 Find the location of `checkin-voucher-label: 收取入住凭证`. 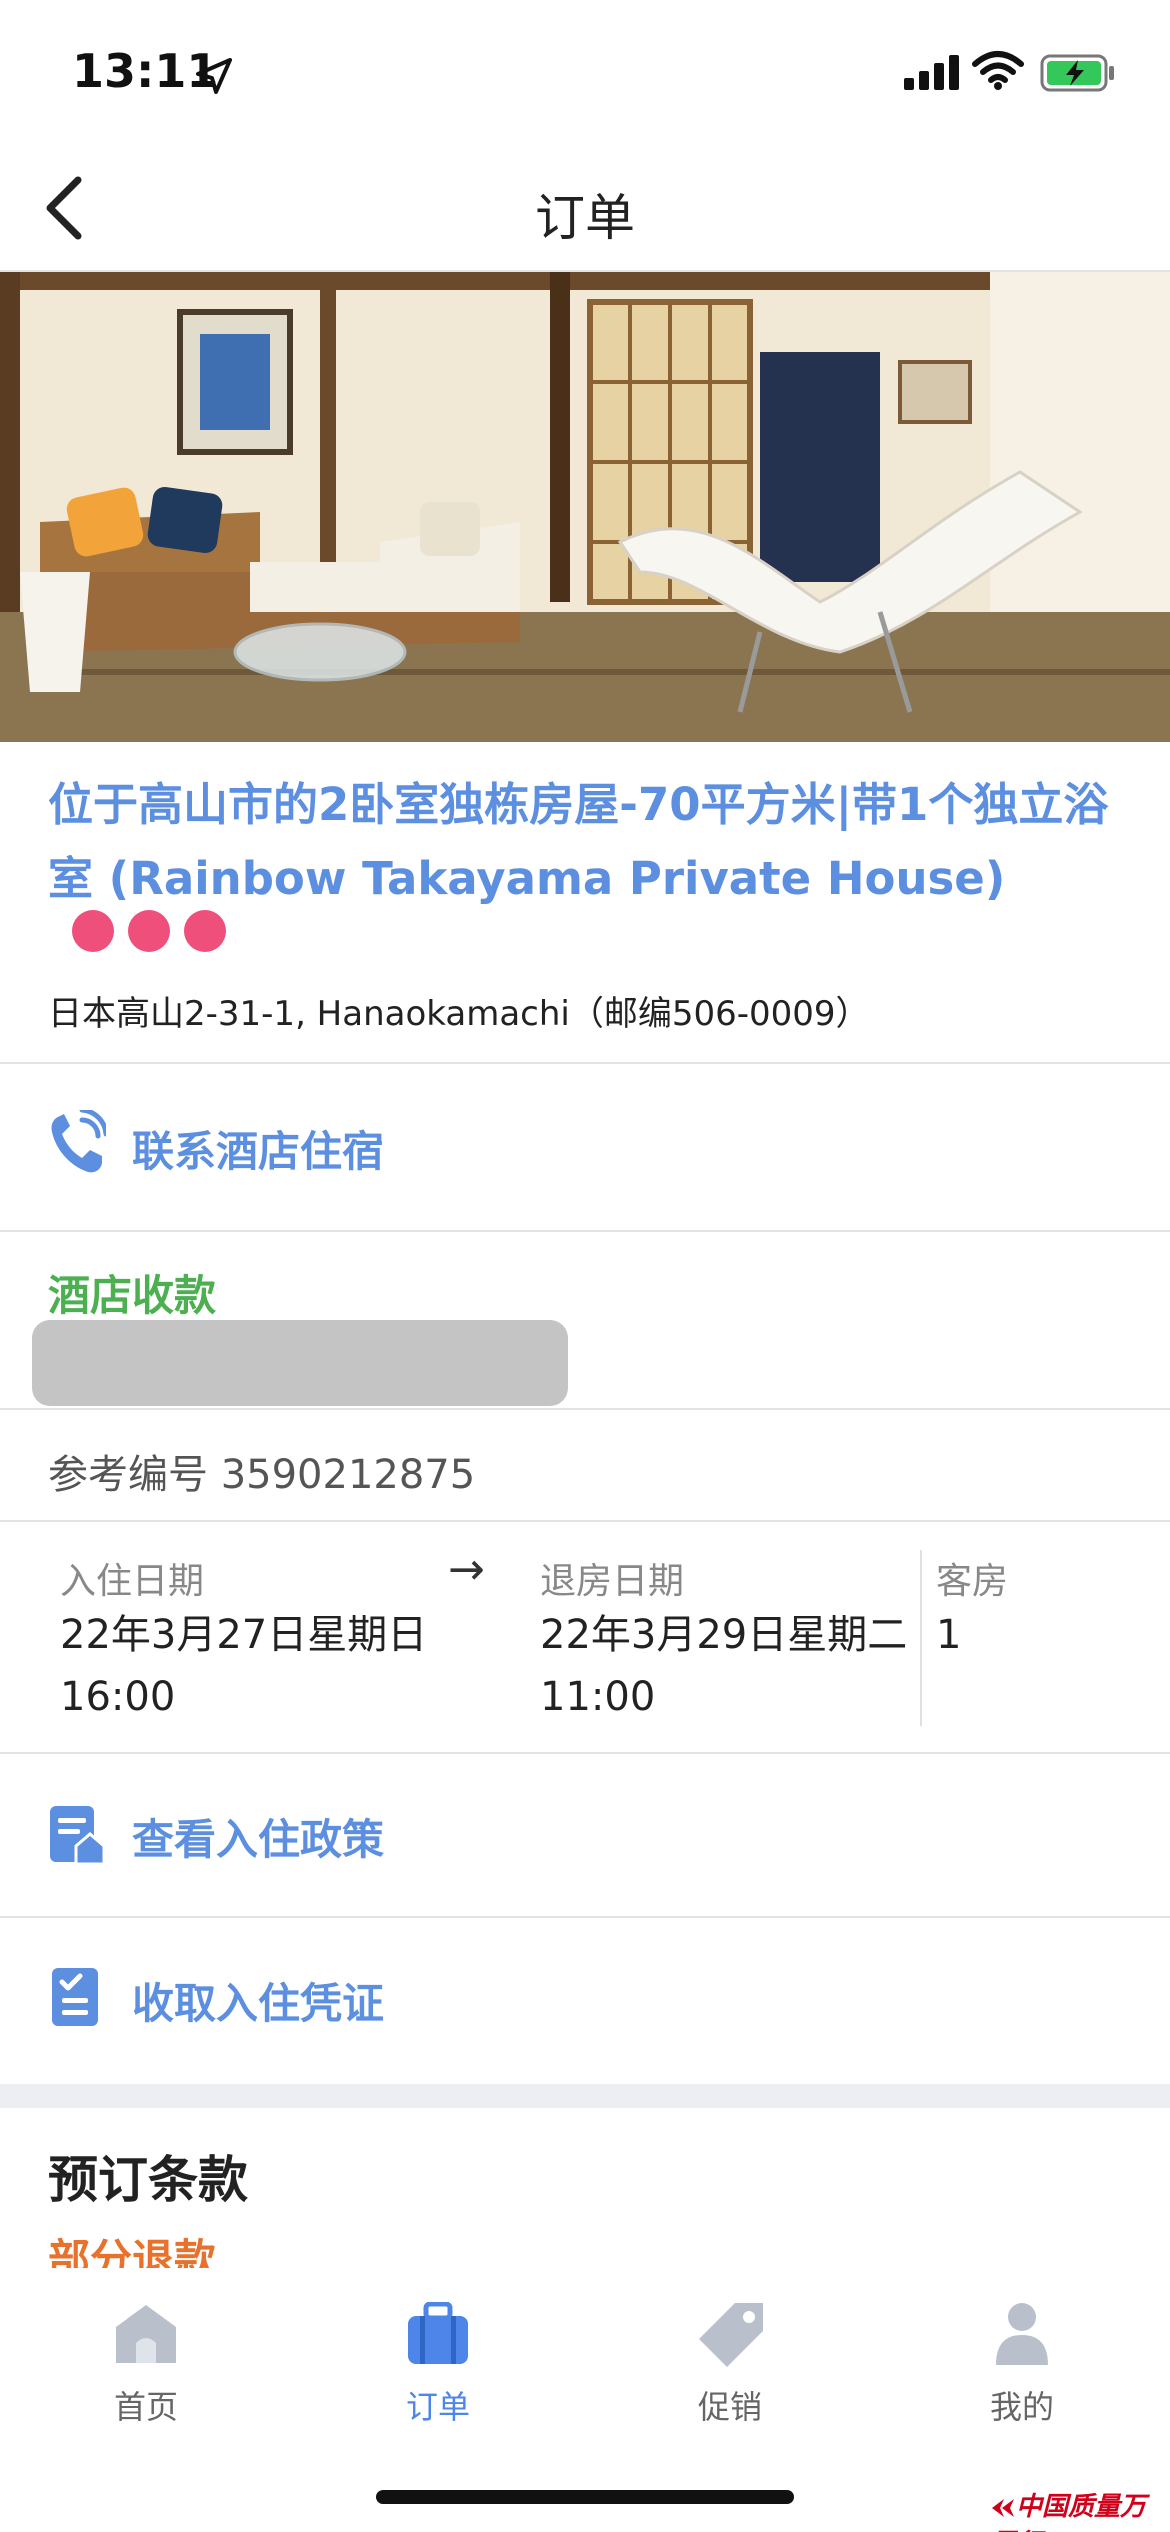

checkin-voucher-label: 收取入住凭证 is located at coordinates (258, 2003).